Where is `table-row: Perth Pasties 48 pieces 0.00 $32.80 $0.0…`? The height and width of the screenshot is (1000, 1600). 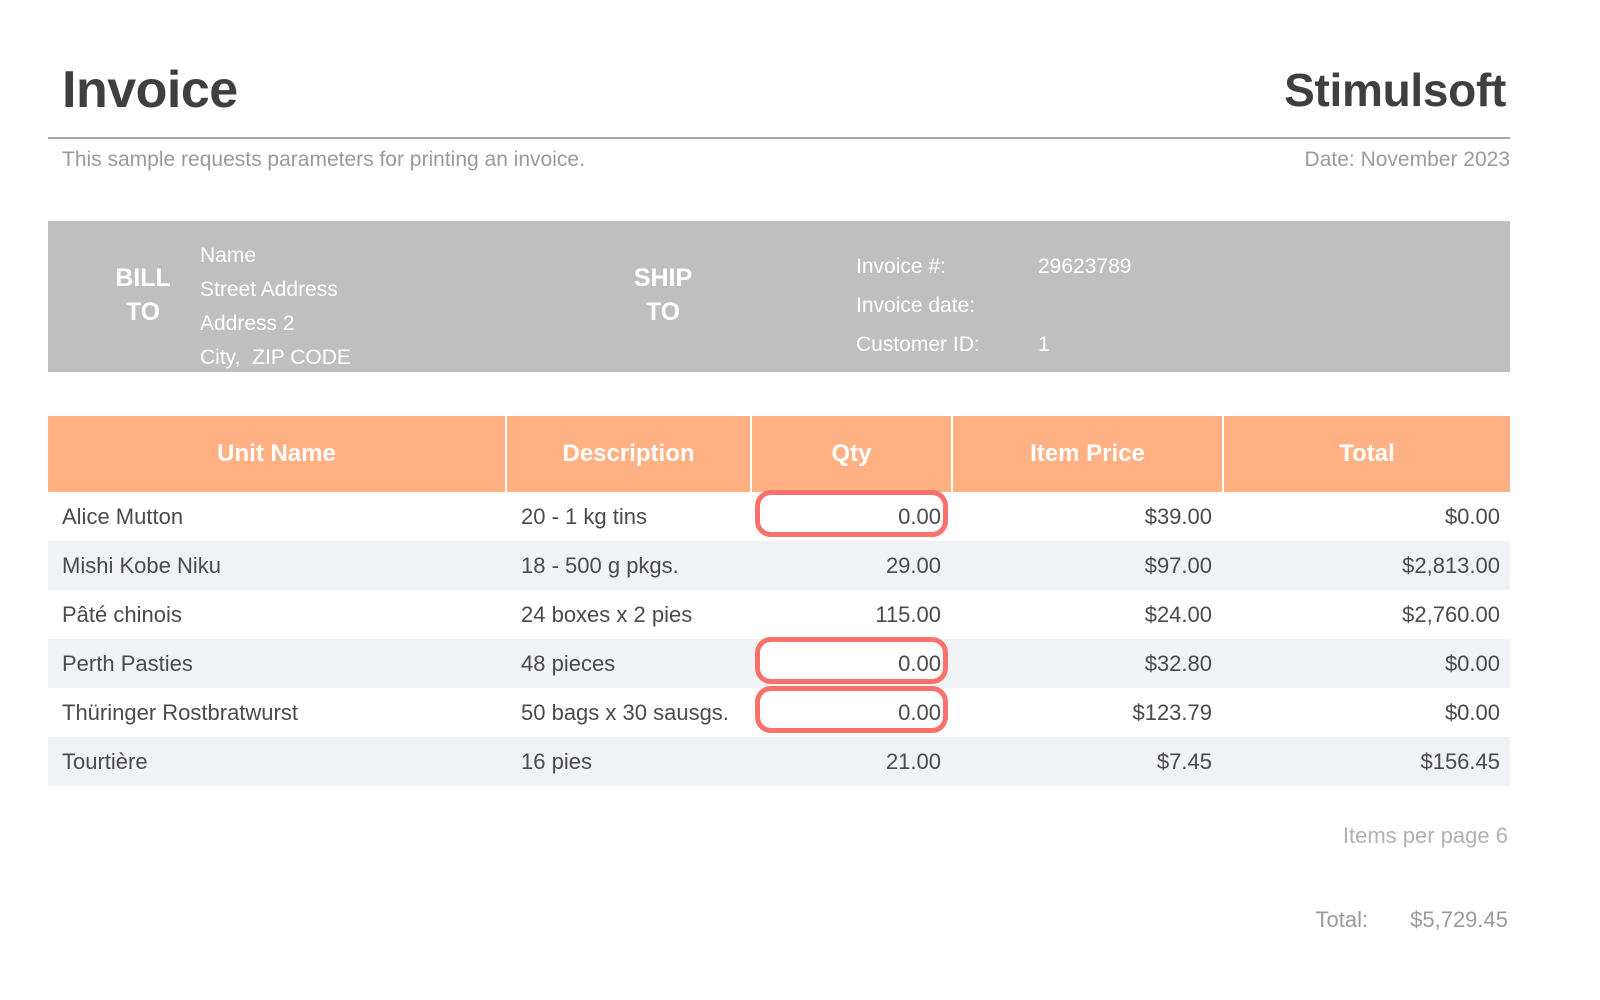 table-row: Perth Pasties 48 pieces 0.00 $32.80 $0.0… is located at coordinates (779, 662).